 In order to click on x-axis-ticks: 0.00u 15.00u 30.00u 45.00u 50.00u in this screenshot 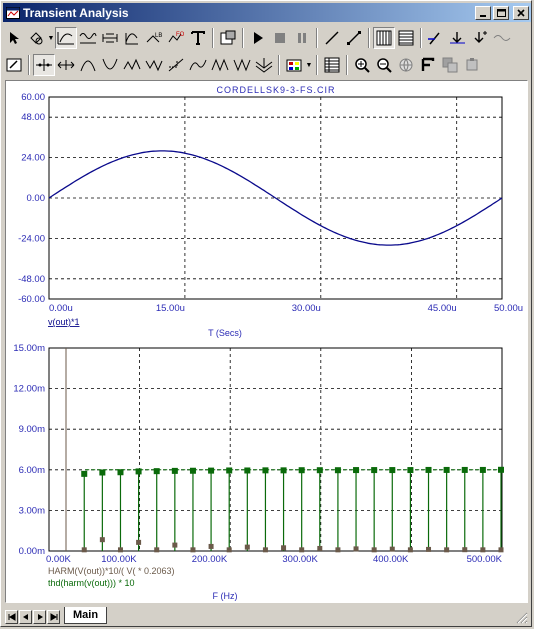, I will do `click(286, 308)`.